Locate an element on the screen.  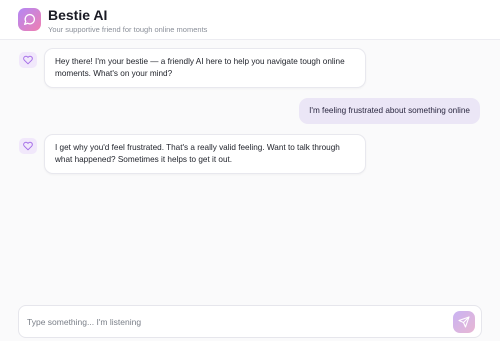
app-logo is located at coordinates (29, 19).